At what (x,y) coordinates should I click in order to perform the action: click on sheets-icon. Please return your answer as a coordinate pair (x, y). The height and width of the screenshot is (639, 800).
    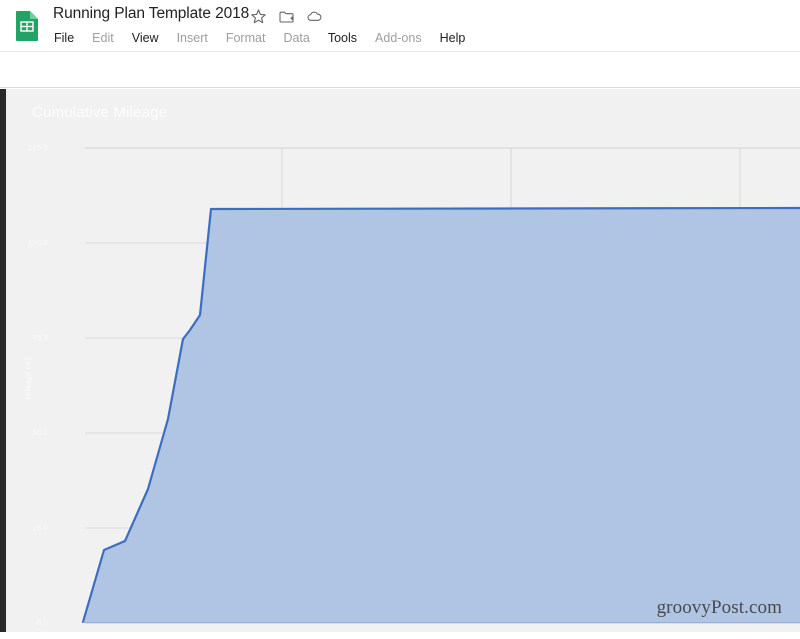
    Looking at the image, I should click on (27, 26).